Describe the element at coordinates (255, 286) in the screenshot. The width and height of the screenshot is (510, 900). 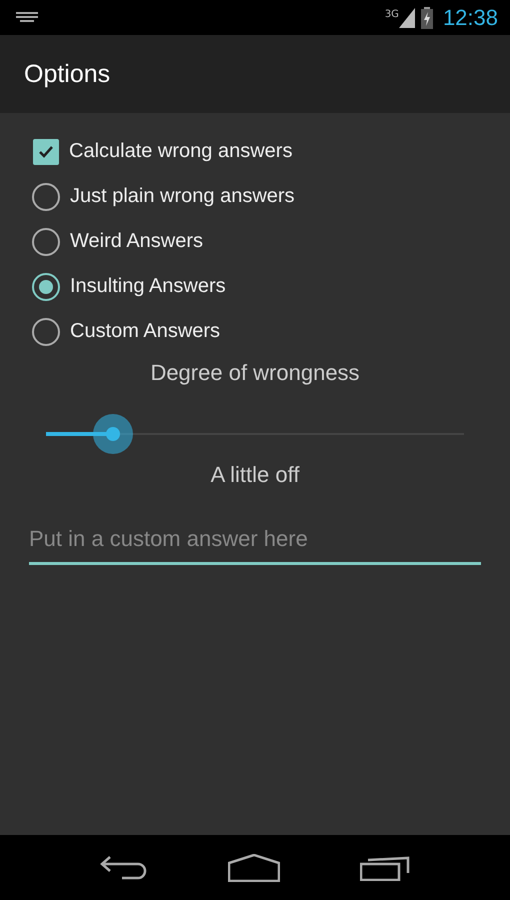
I see `option-item: Insulting Answers` at that location.